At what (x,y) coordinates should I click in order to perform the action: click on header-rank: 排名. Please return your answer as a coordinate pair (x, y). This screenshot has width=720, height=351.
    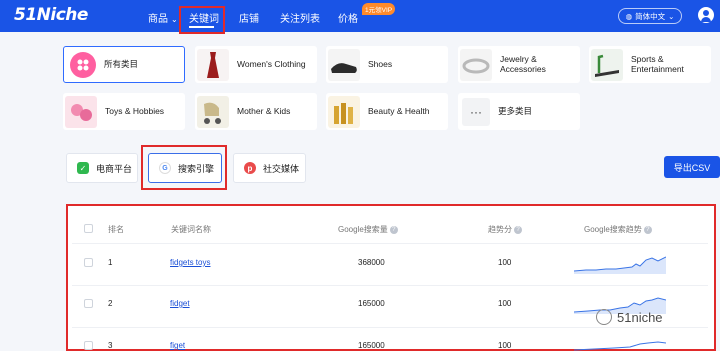
    Looking at the image, I should click on (116, 229).